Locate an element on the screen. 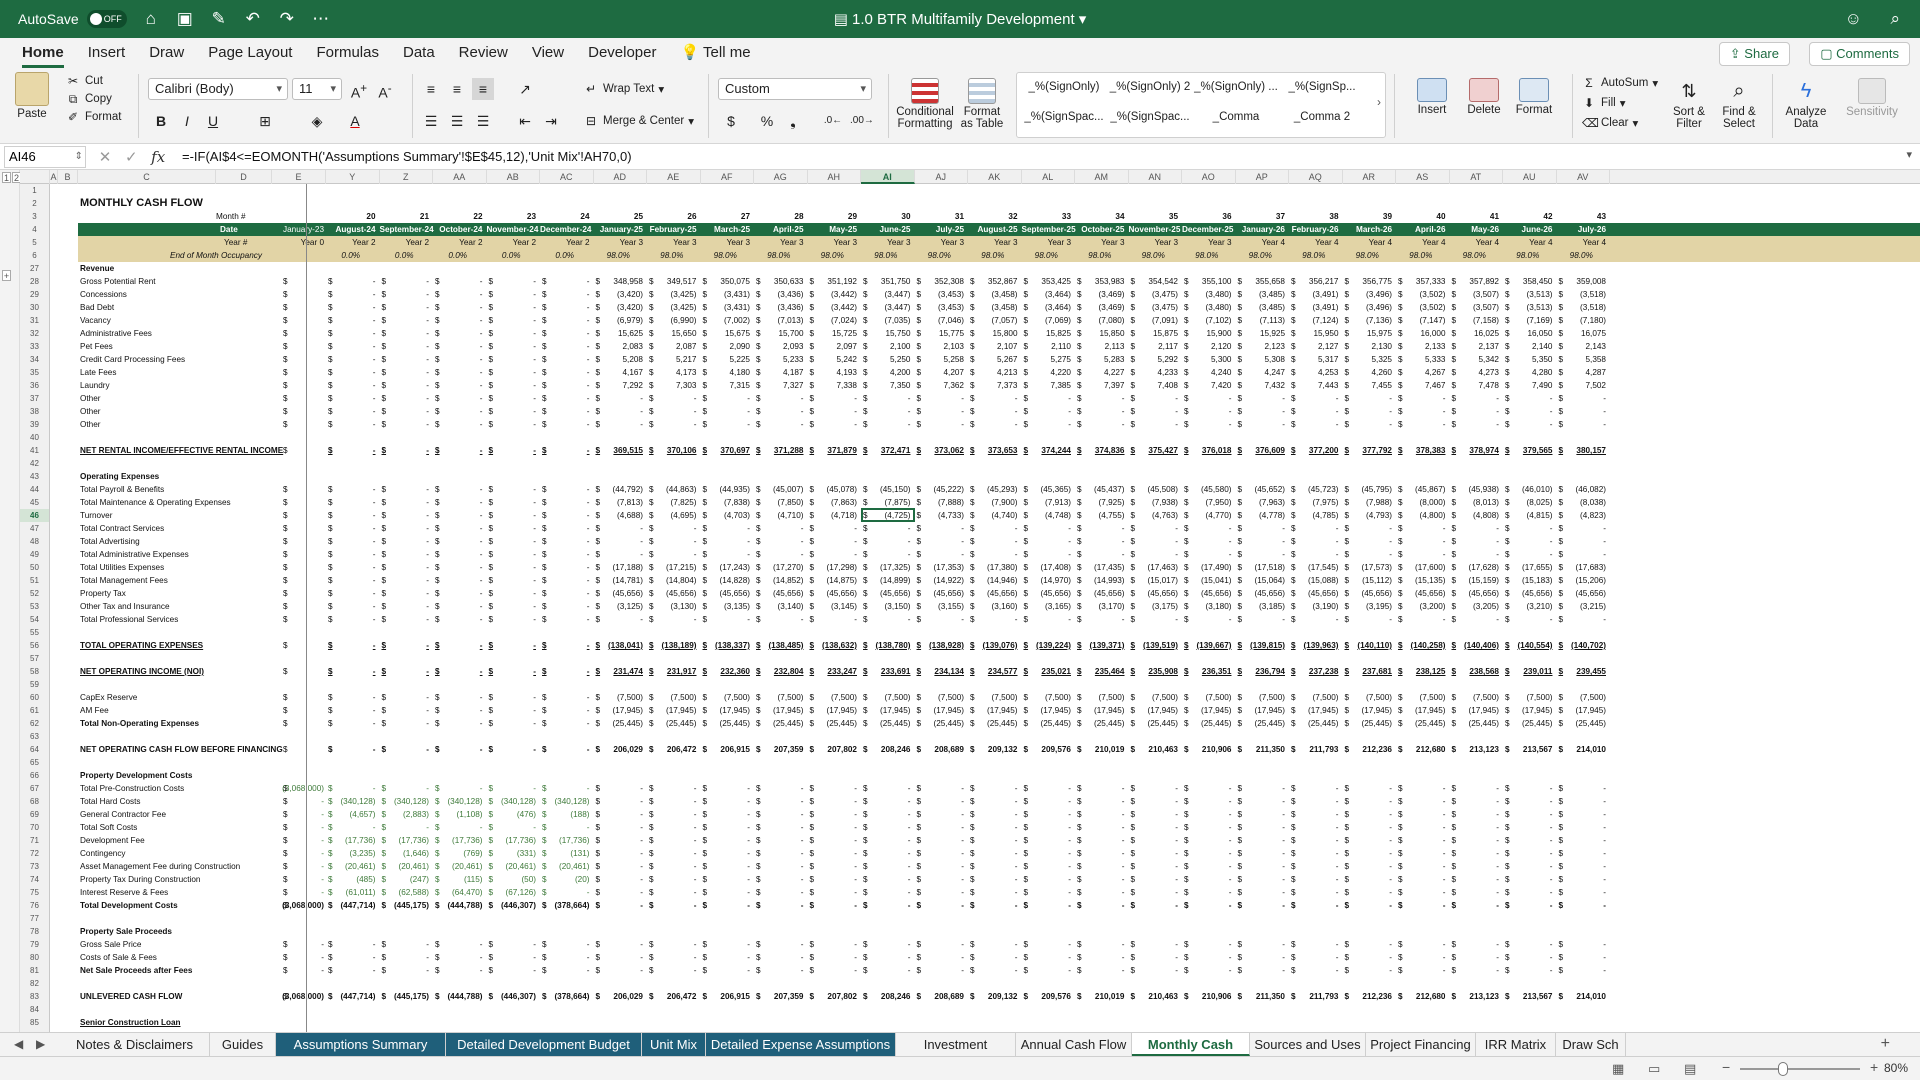 Image resolution: width=1920 pixels, height=1080 pixels. sheet-tab-investment-summary: Investment Summary is located at coordinates (956, 1054).